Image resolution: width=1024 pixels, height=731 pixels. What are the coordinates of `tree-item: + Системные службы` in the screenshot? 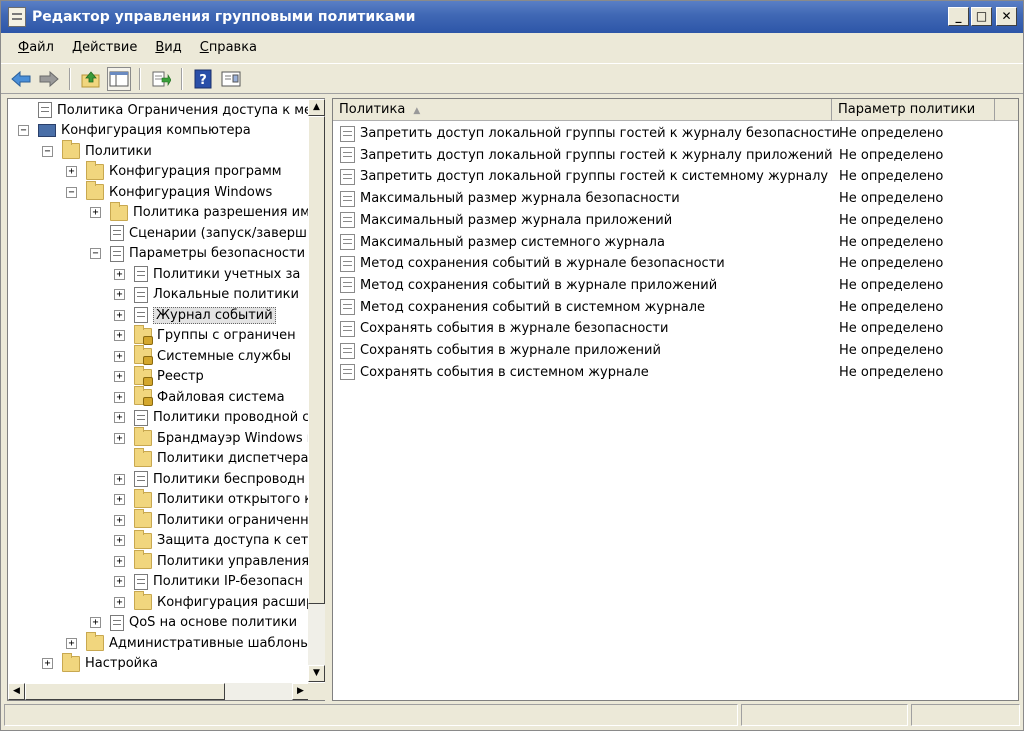 It's located at (202, 355).